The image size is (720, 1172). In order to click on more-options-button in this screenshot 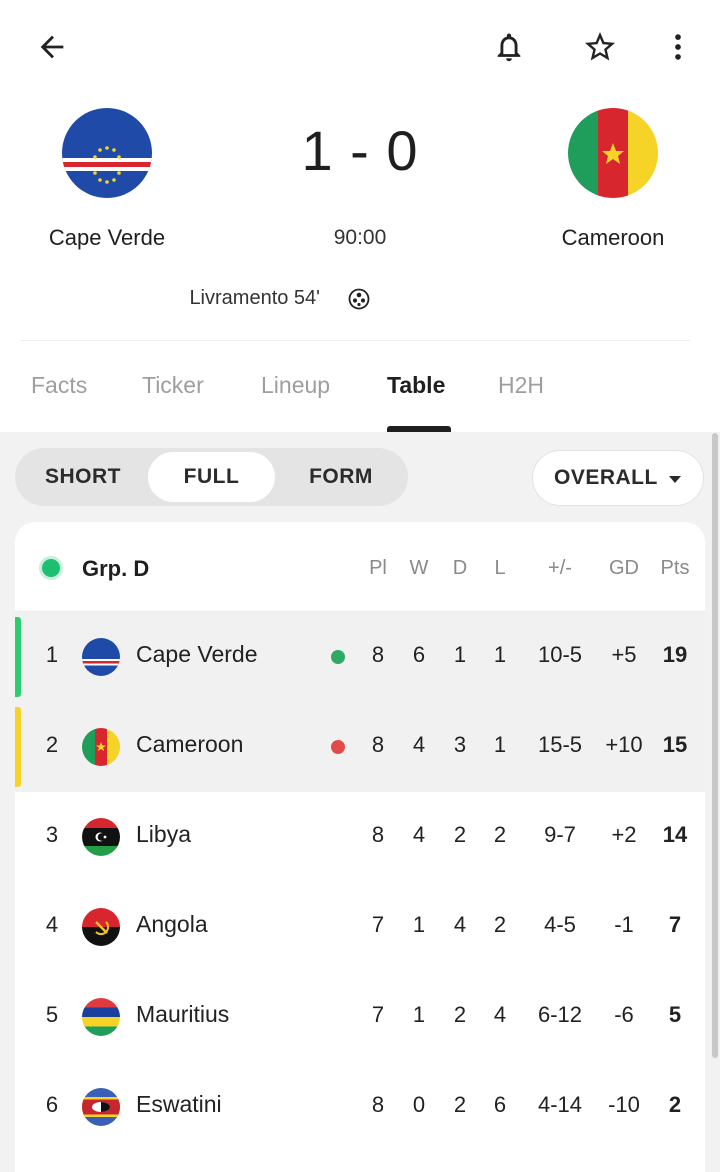, I will do `click(678, 47)`.